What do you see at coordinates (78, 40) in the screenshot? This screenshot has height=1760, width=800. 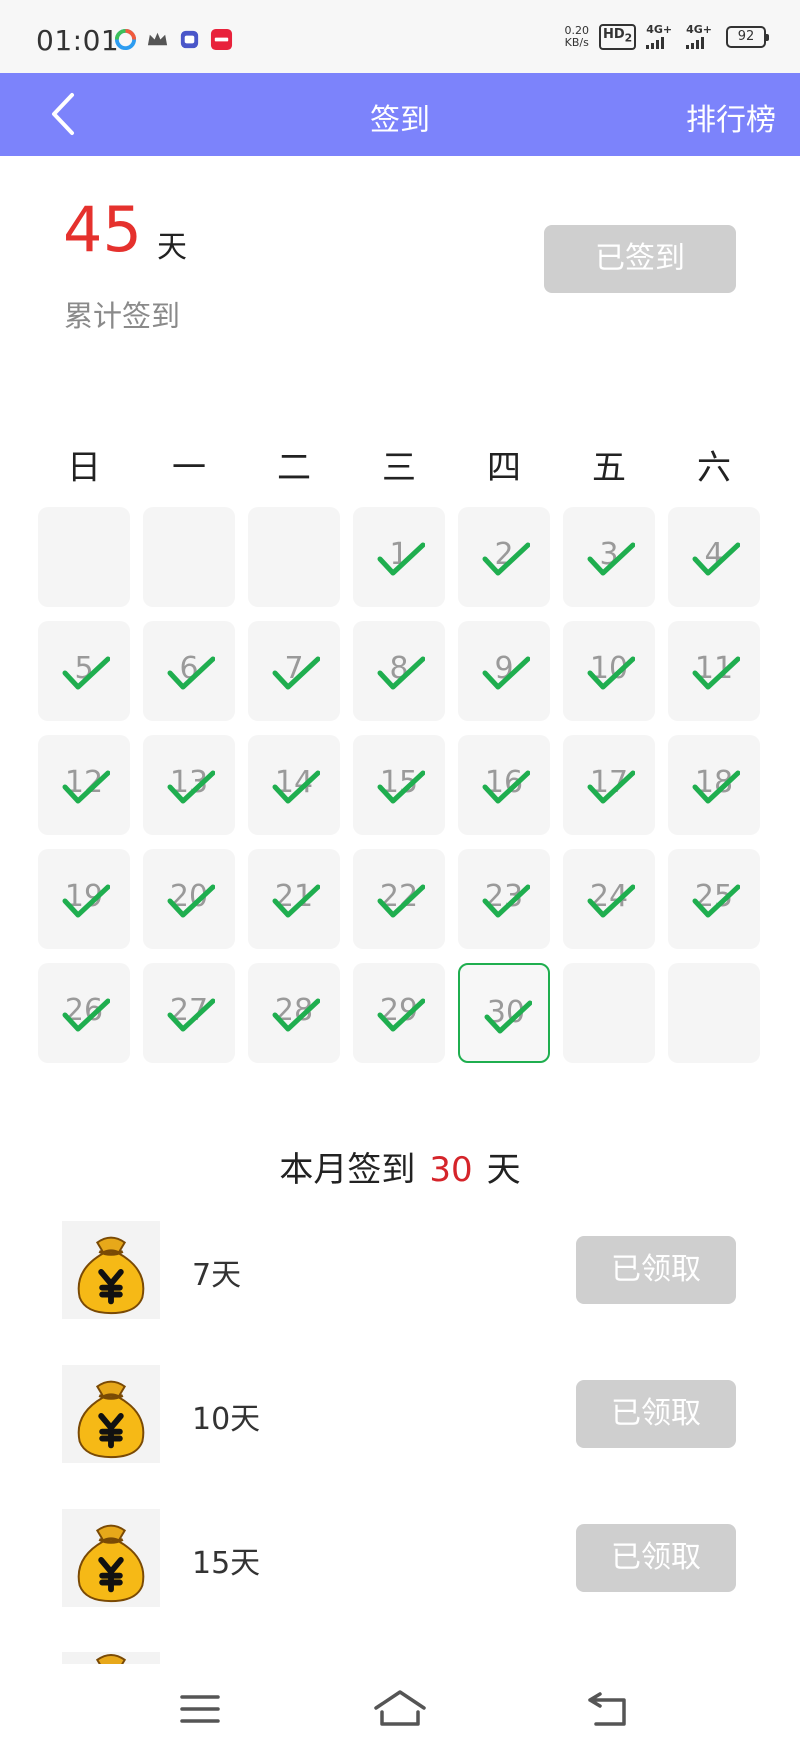 I see `status-time: 01:01` at bounding box center [78, 40].